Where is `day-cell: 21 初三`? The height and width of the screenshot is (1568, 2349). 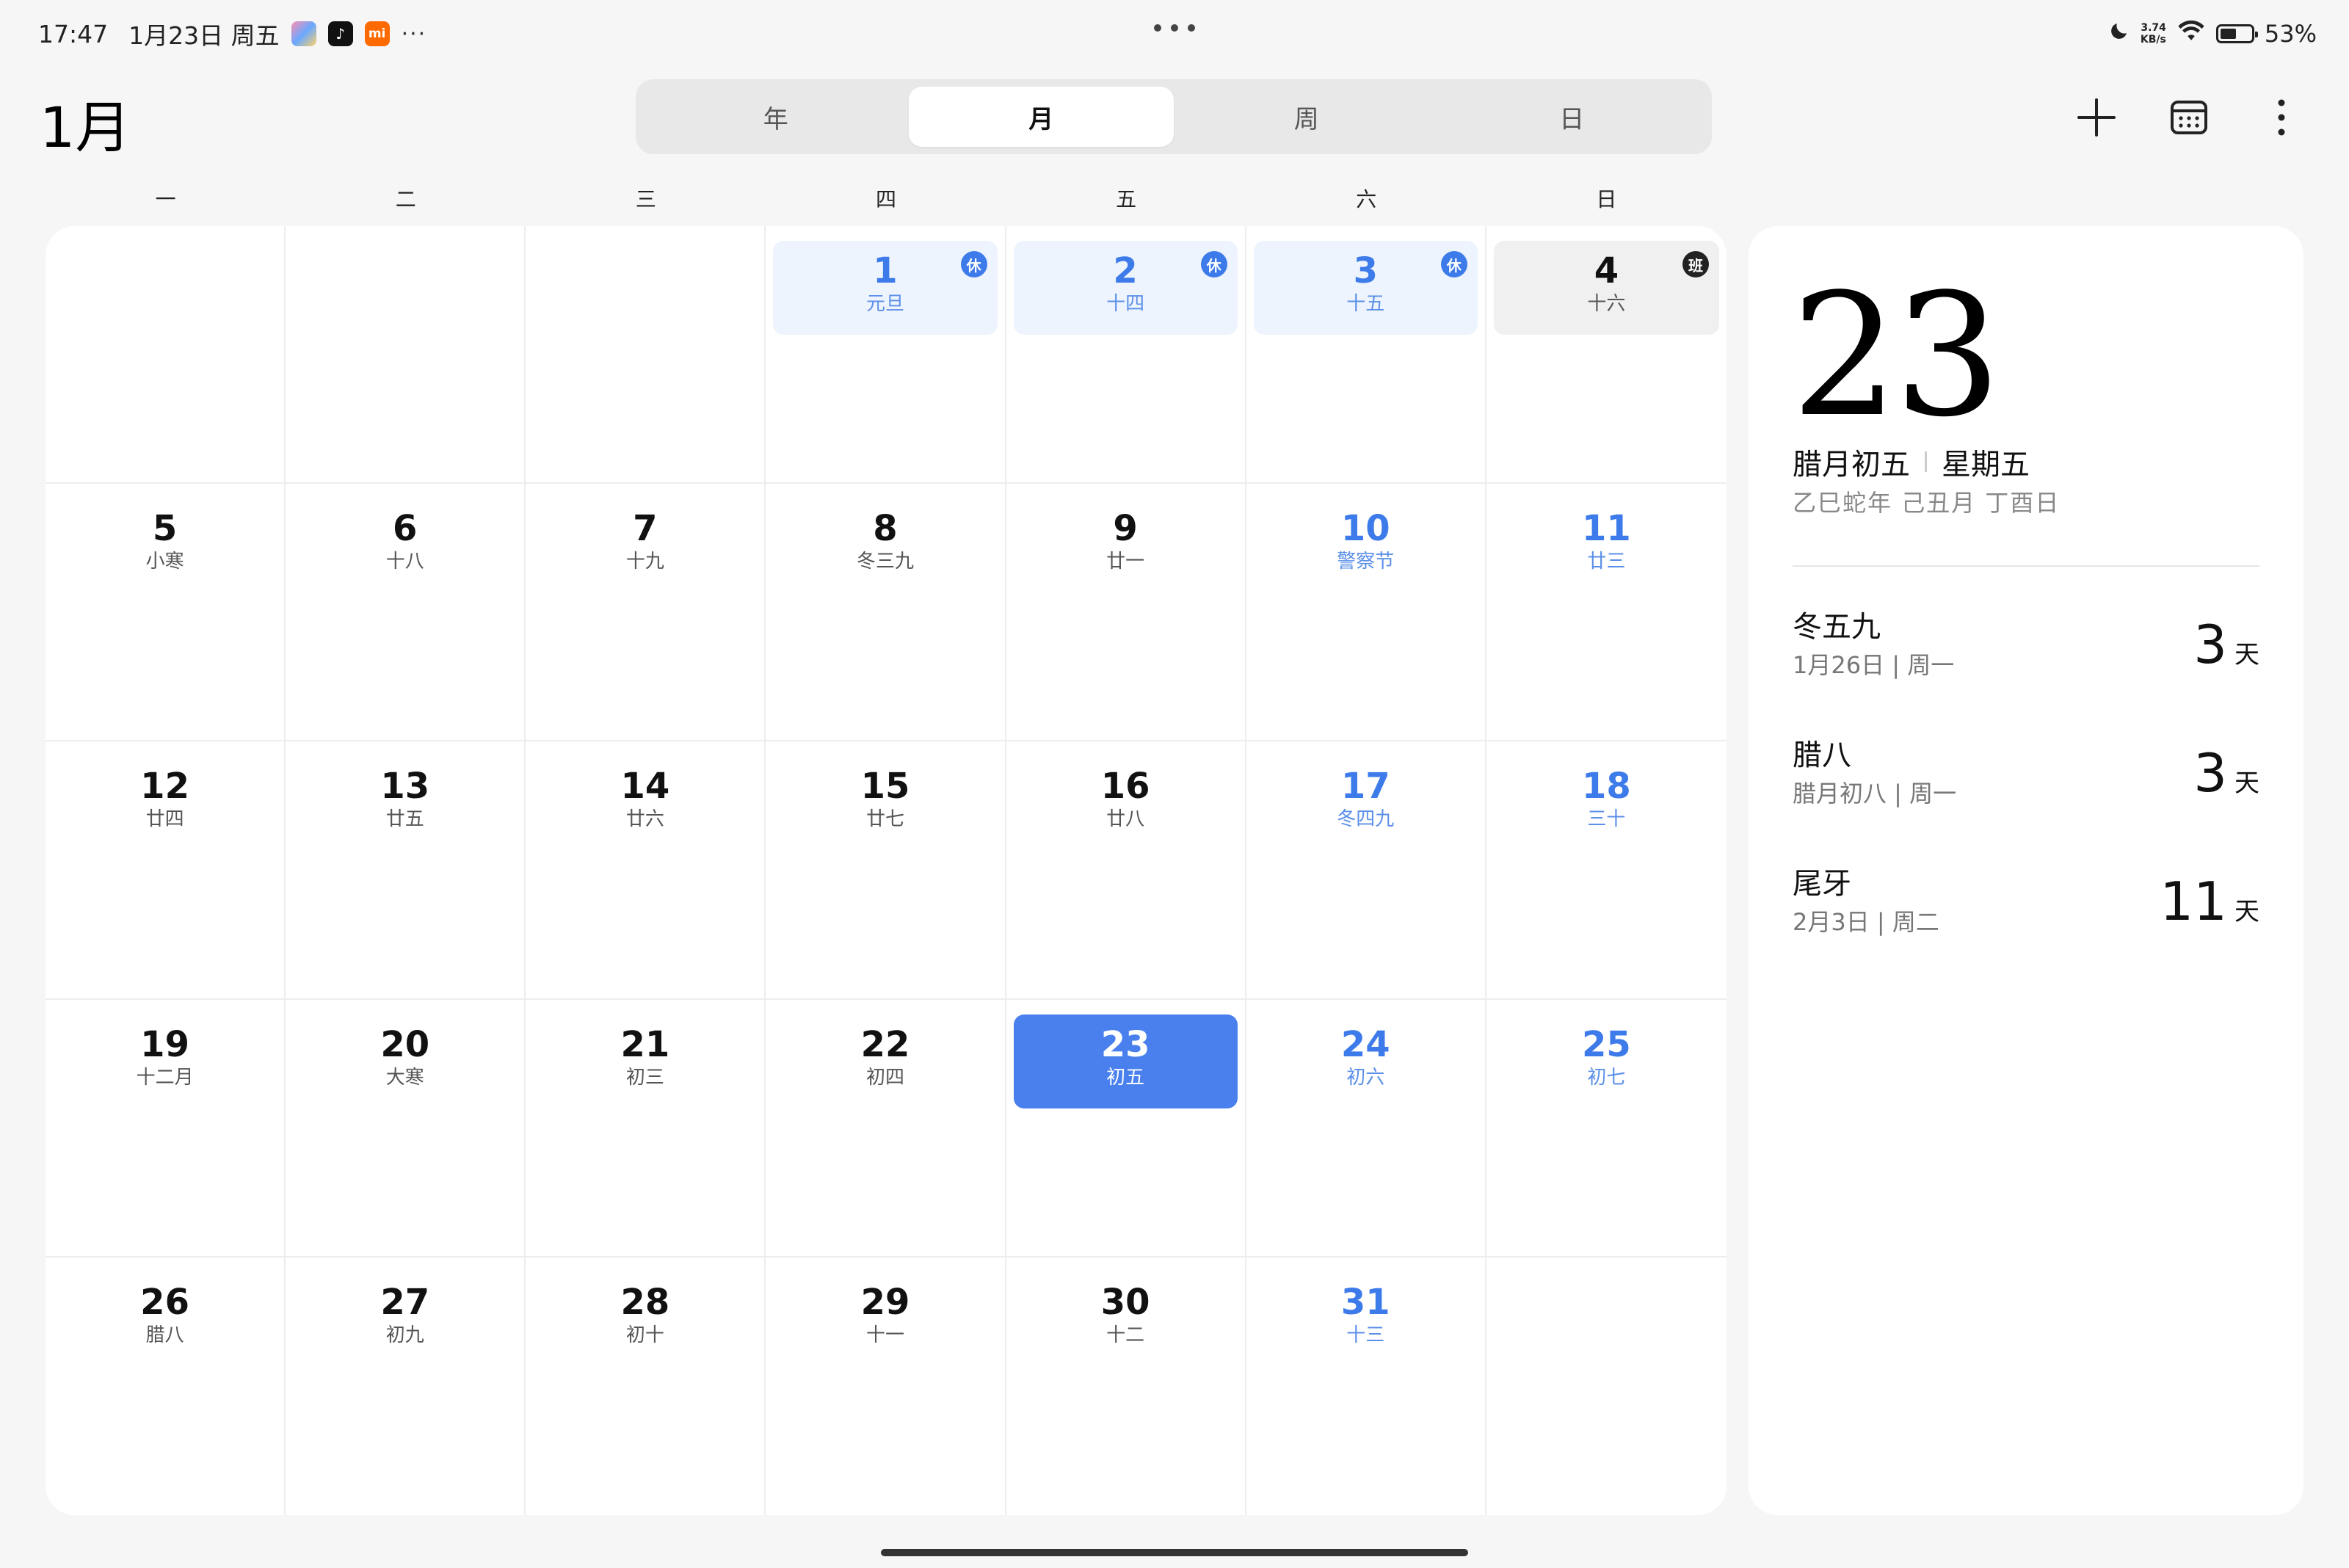
day-cell: 21 初三 is located at coordinates (646, 1128).